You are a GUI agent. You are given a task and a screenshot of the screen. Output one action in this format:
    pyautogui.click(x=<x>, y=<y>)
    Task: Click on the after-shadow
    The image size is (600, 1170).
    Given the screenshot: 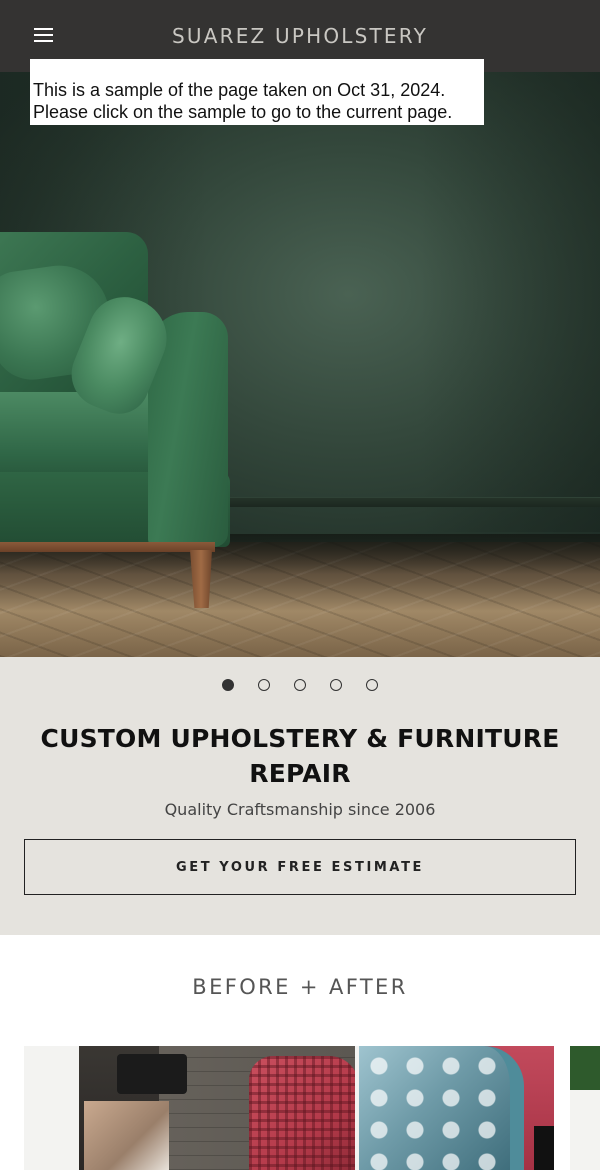 What is the action you would take?
    pyautogui.click(x=544, y=1148)
    